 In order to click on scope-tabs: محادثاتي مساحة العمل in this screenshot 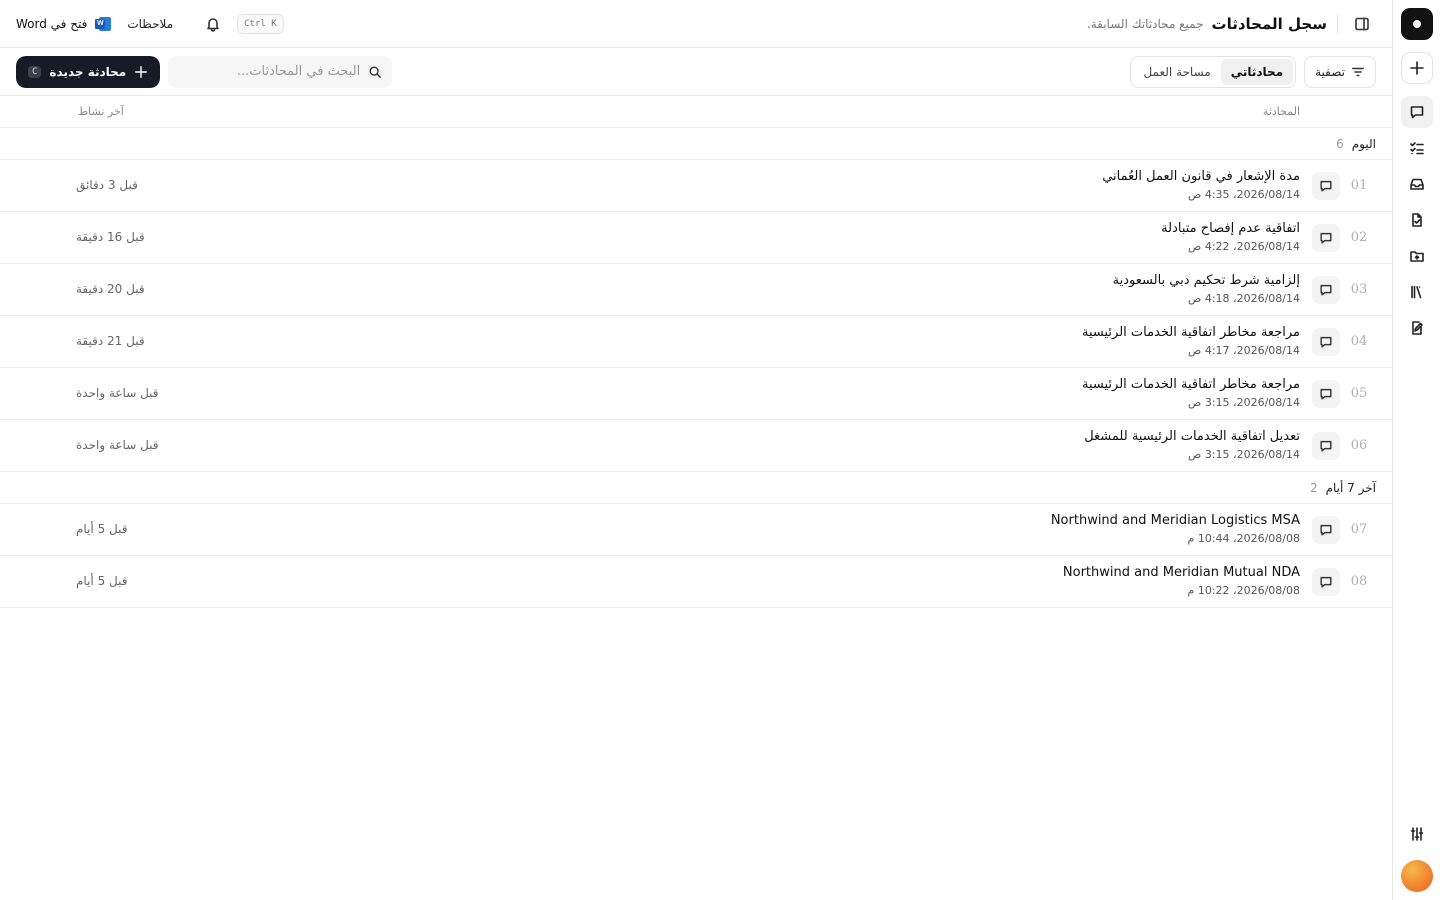, I will do `click(1213, 71)`.